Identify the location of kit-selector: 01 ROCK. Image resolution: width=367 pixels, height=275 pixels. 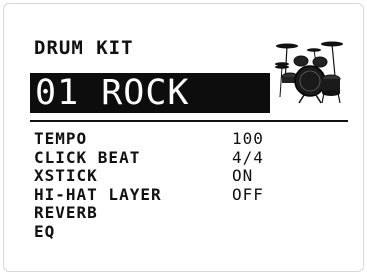
(150, 93).